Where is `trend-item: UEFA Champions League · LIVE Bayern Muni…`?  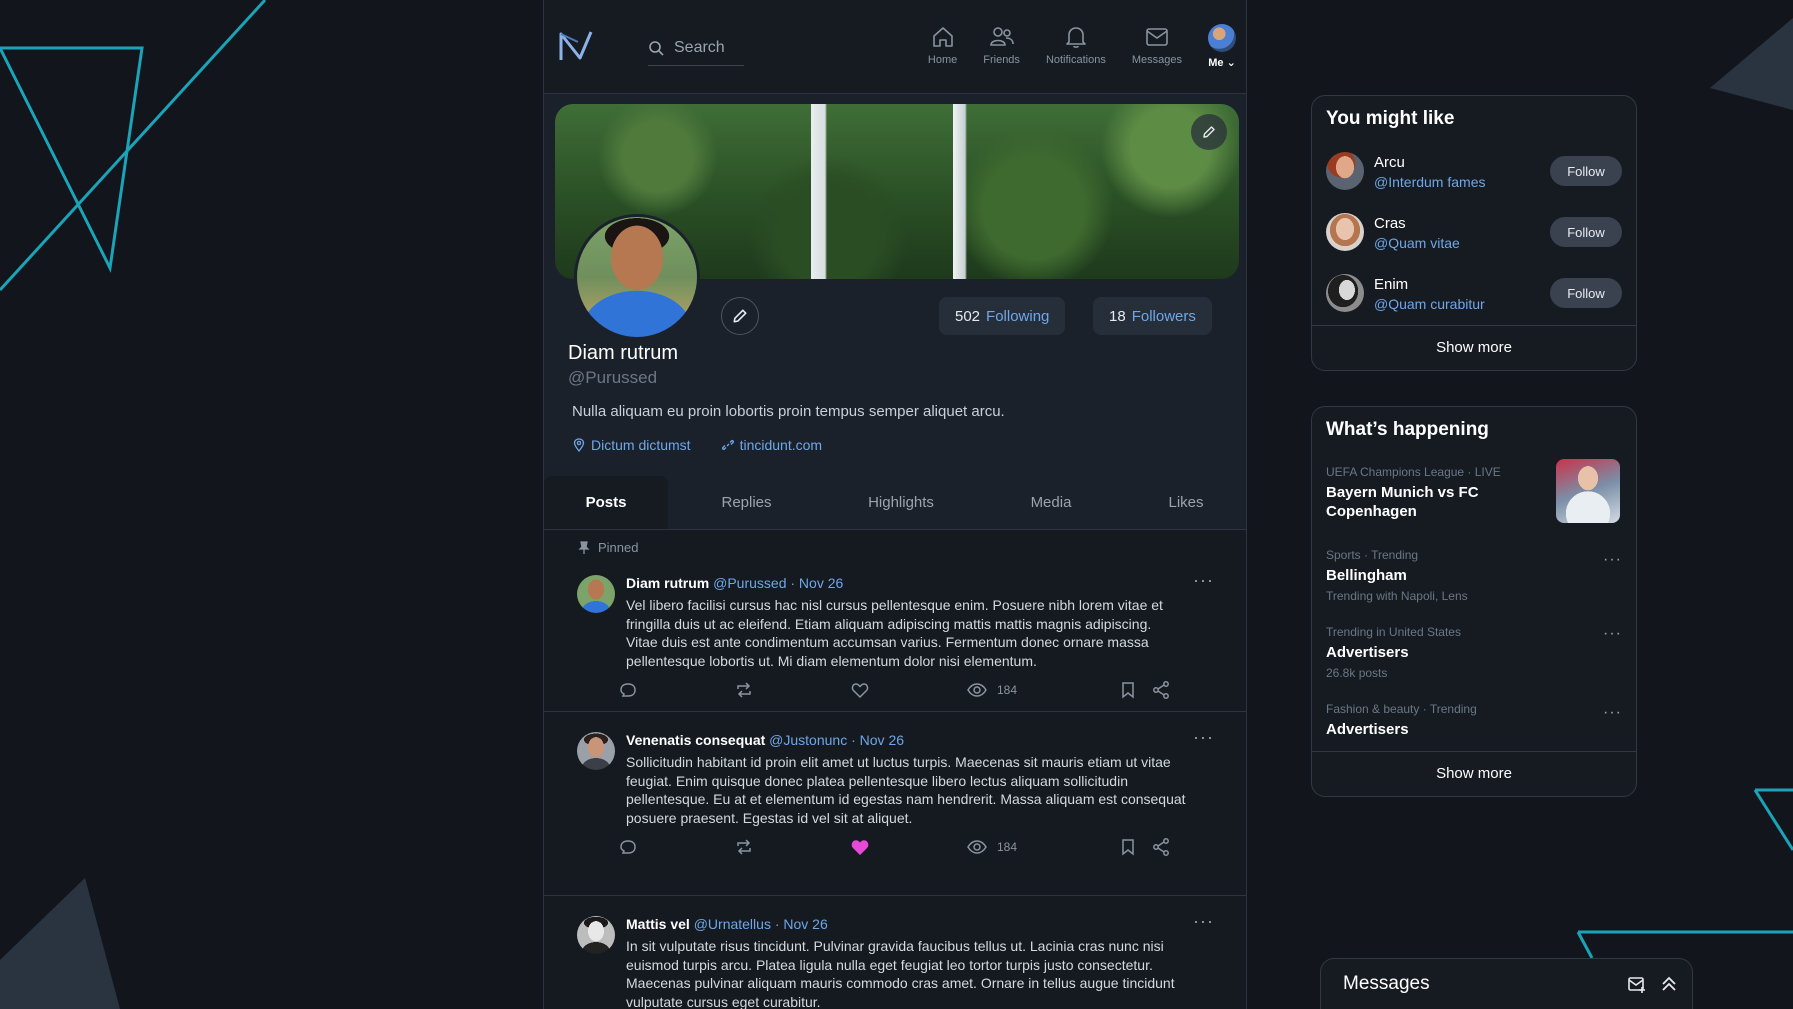
trend-item: UEFA Champions League · LIVE Bayern Muni… is located at coordinates (1431, 493).